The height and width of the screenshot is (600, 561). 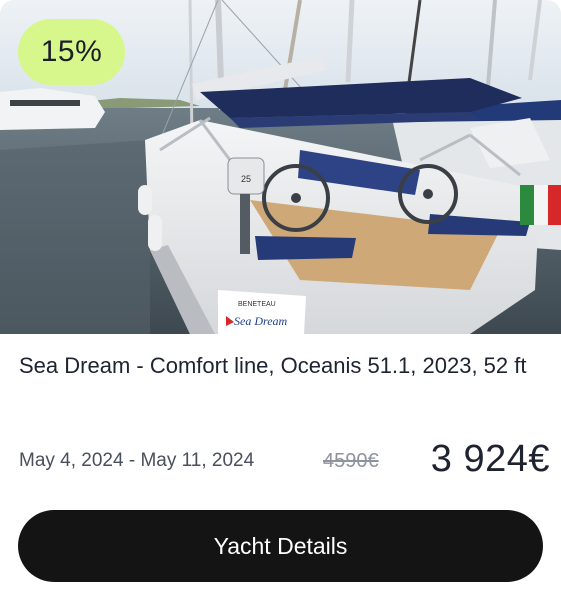 What do you see at coordinates (261, 321) in the screenshot?
I see `hull-name-label: Sea Dream` at bounding box center [261, 321].